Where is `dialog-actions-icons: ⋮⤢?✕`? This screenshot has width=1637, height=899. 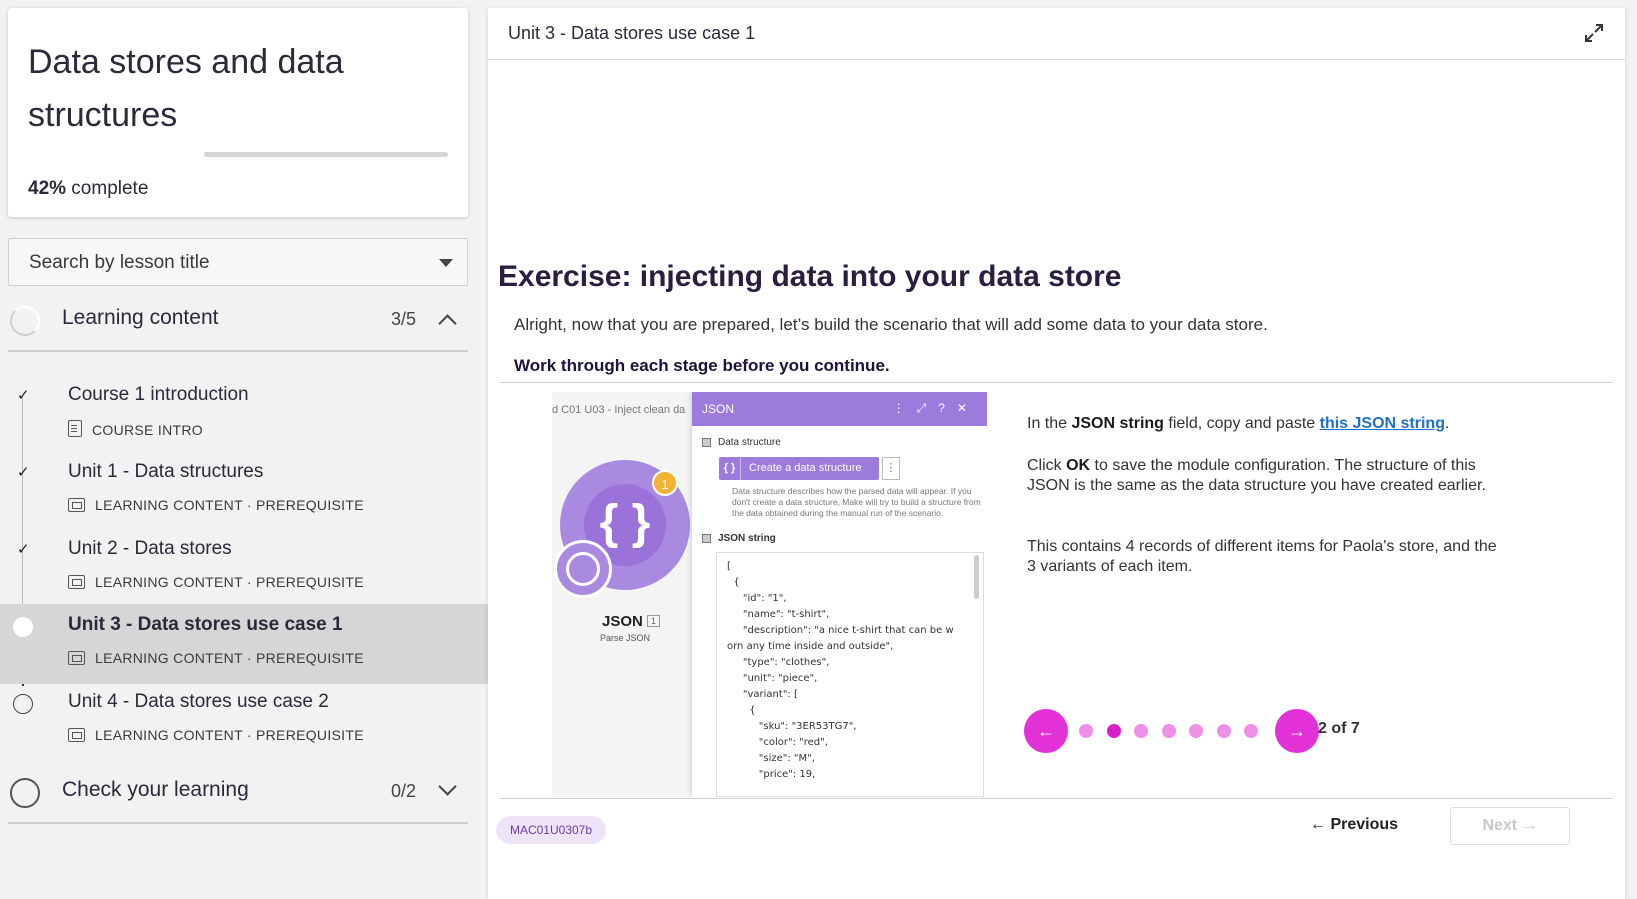 dialog-actions-icons: ⋮⤢?✕ is located at coordinates (935, 408).